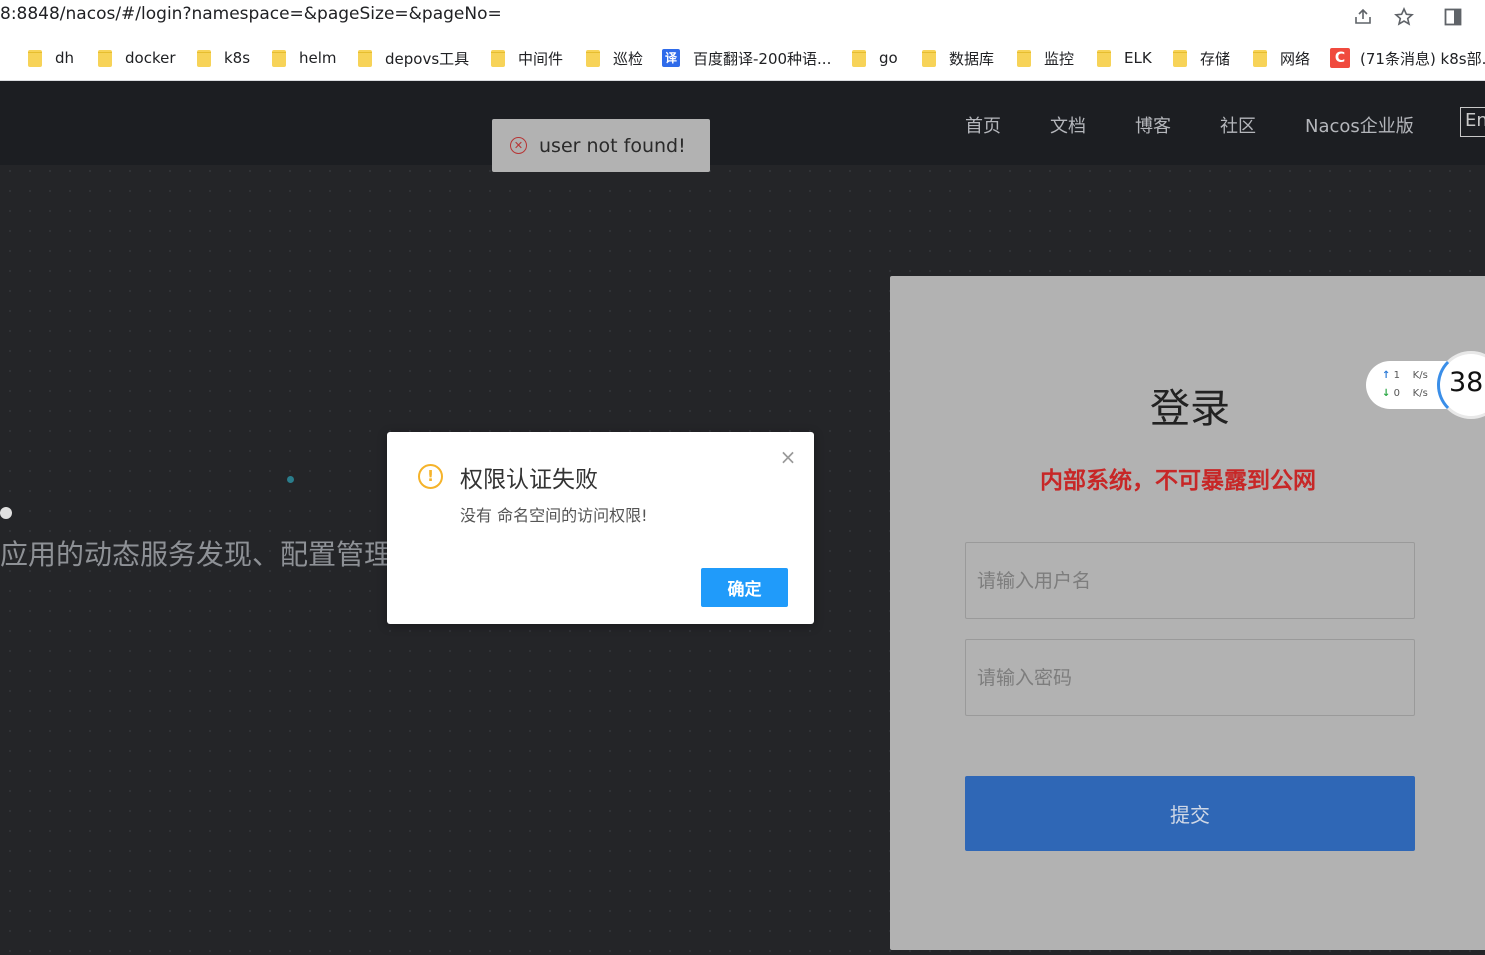  Describe the element at coordinates (600, 528) in the screenshot. I see `auth-failed-dialog: ! 权限认证失败 没有 命名空间的访问权限! × 确定` at that location.